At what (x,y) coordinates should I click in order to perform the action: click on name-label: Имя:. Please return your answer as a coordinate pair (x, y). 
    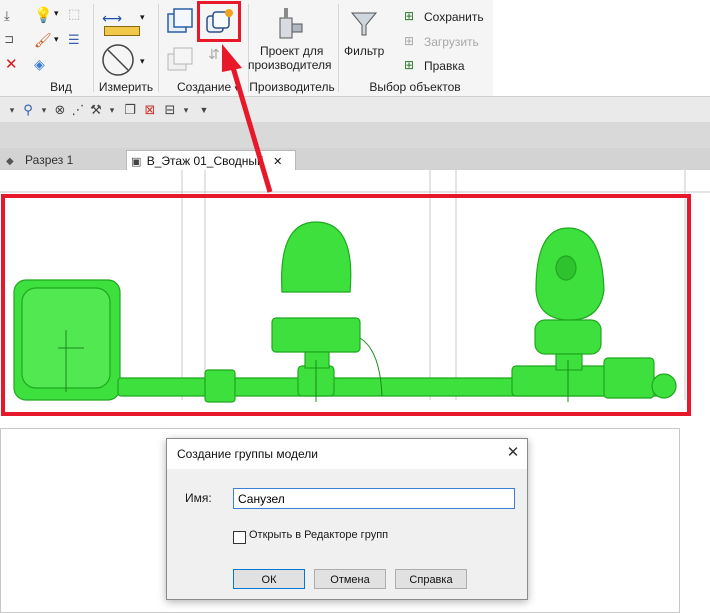
    Looking at the image, I should click on (198, 498).